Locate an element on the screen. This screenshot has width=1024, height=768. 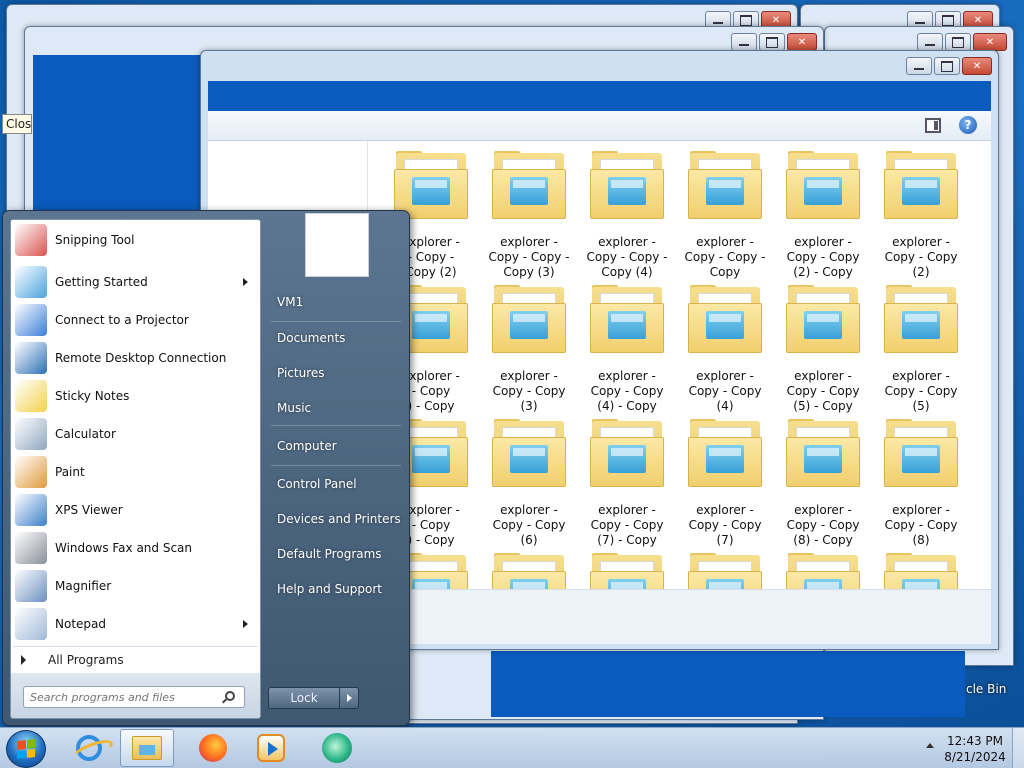
help-icon: ? is located at coordinates (968, 125).